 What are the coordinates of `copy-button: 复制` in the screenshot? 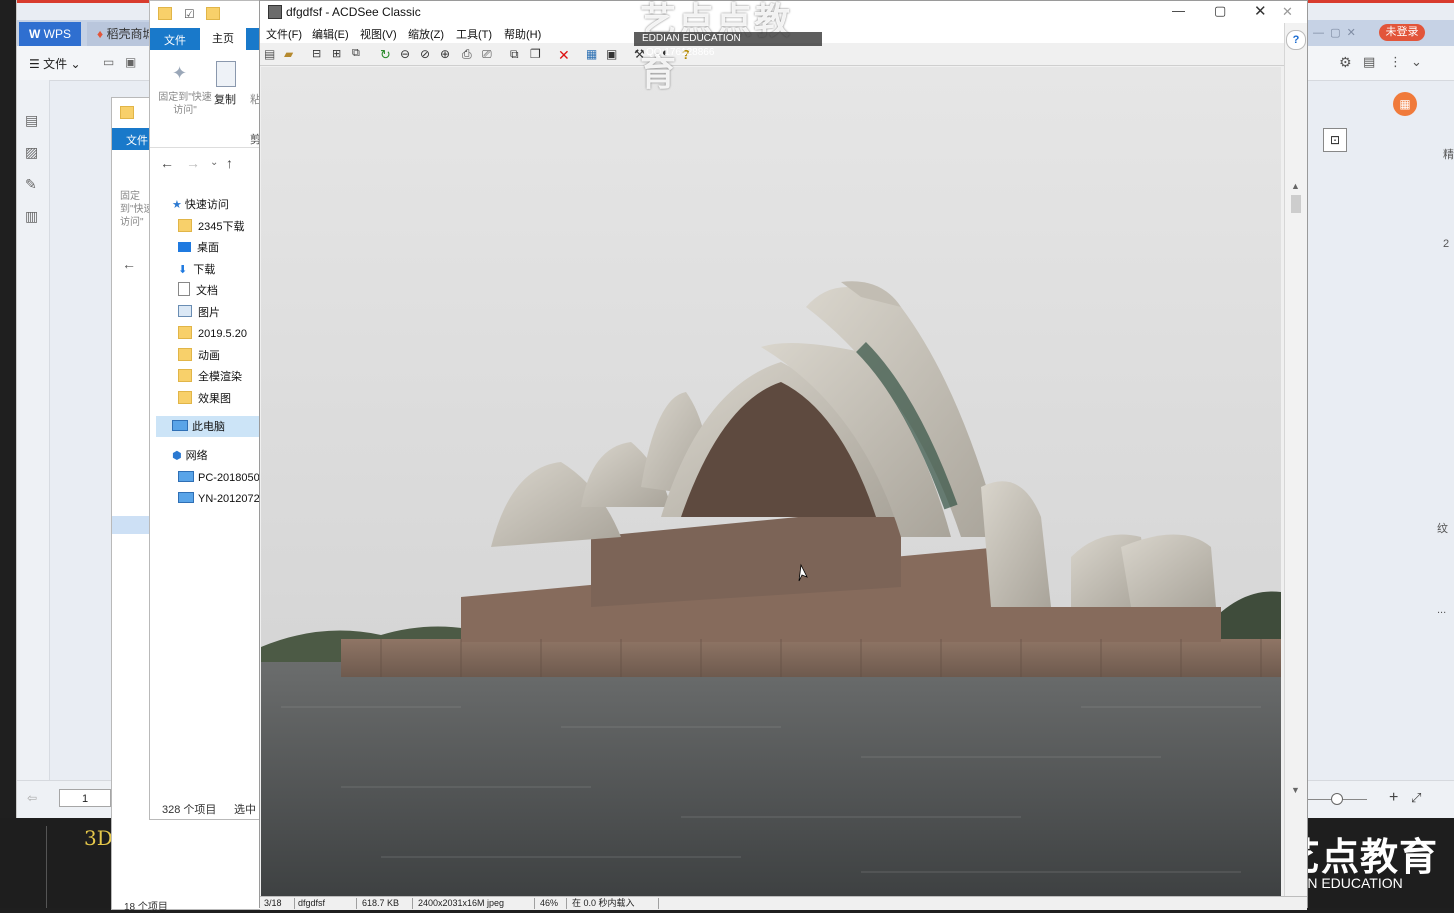 It's located at (225, 99).